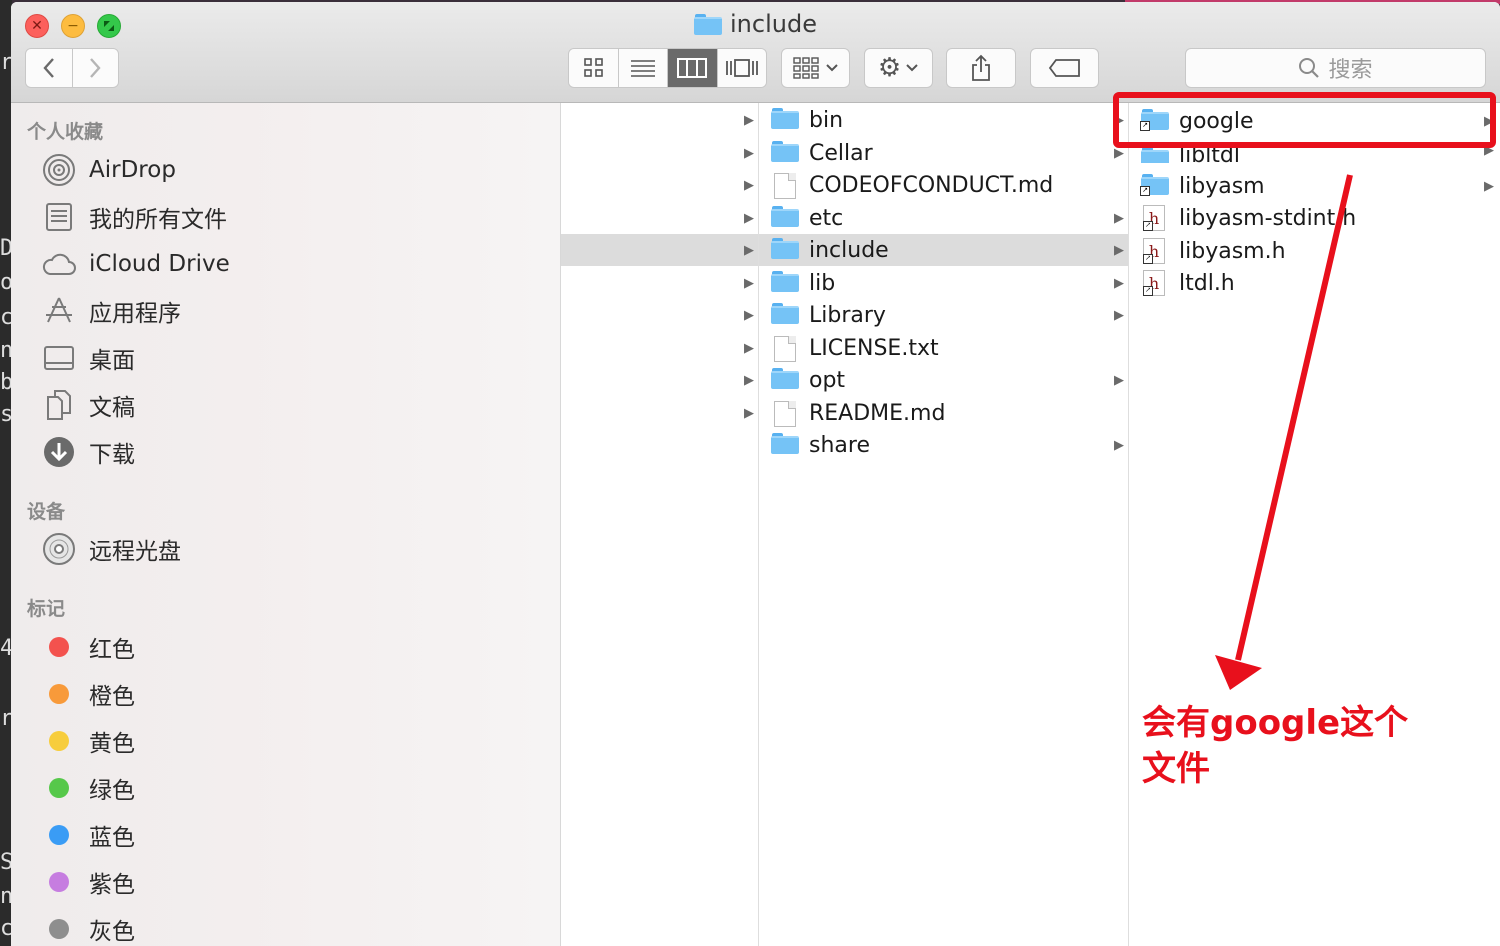  I want to click on annotation-arrow, so click(1284, 432).